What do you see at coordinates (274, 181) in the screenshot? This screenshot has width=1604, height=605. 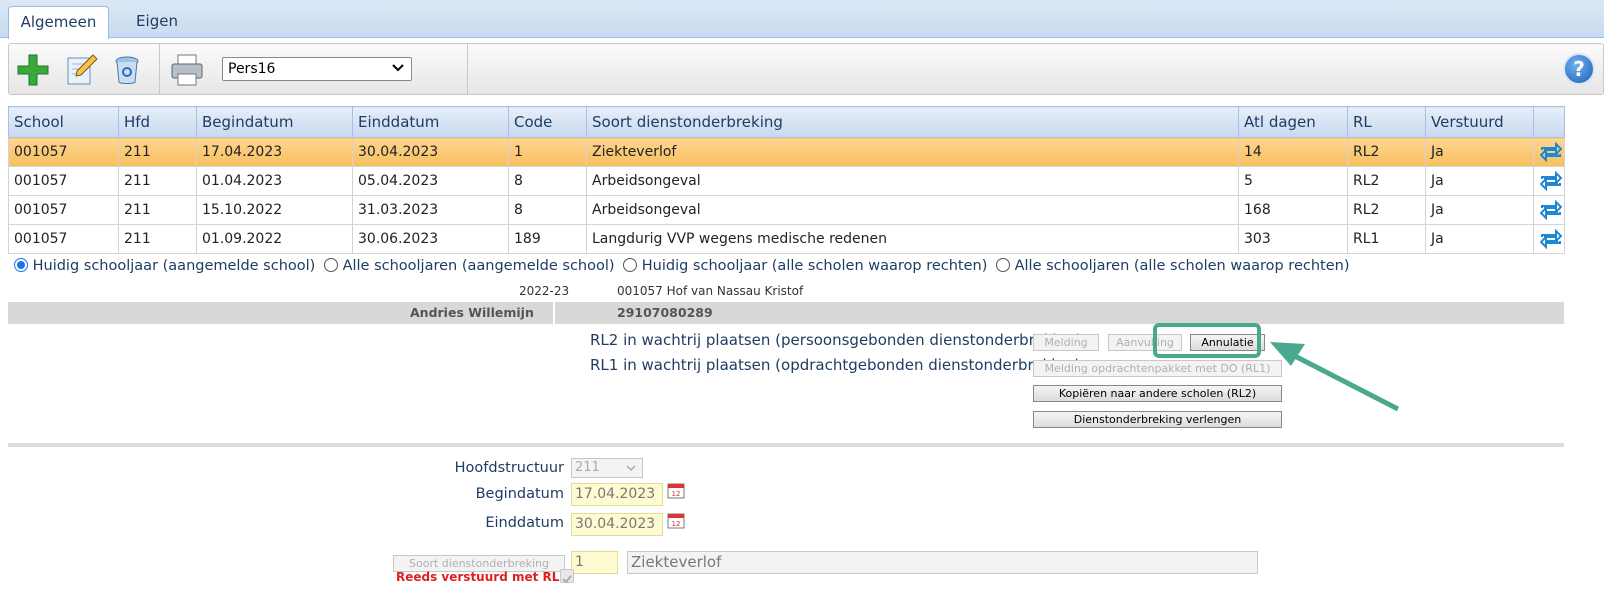 I see `cell-begindatum: 01.04.2023` at bounding box center [274, 181].